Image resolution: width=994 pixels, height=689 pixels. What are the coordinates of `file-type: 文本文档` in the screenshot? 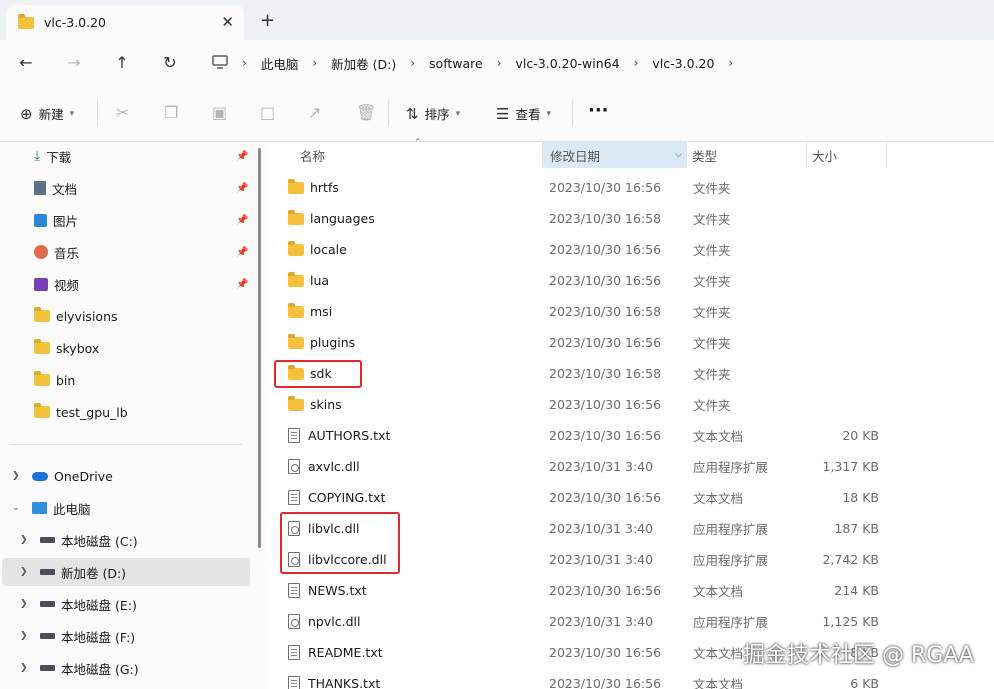 It's located at (718, 498).